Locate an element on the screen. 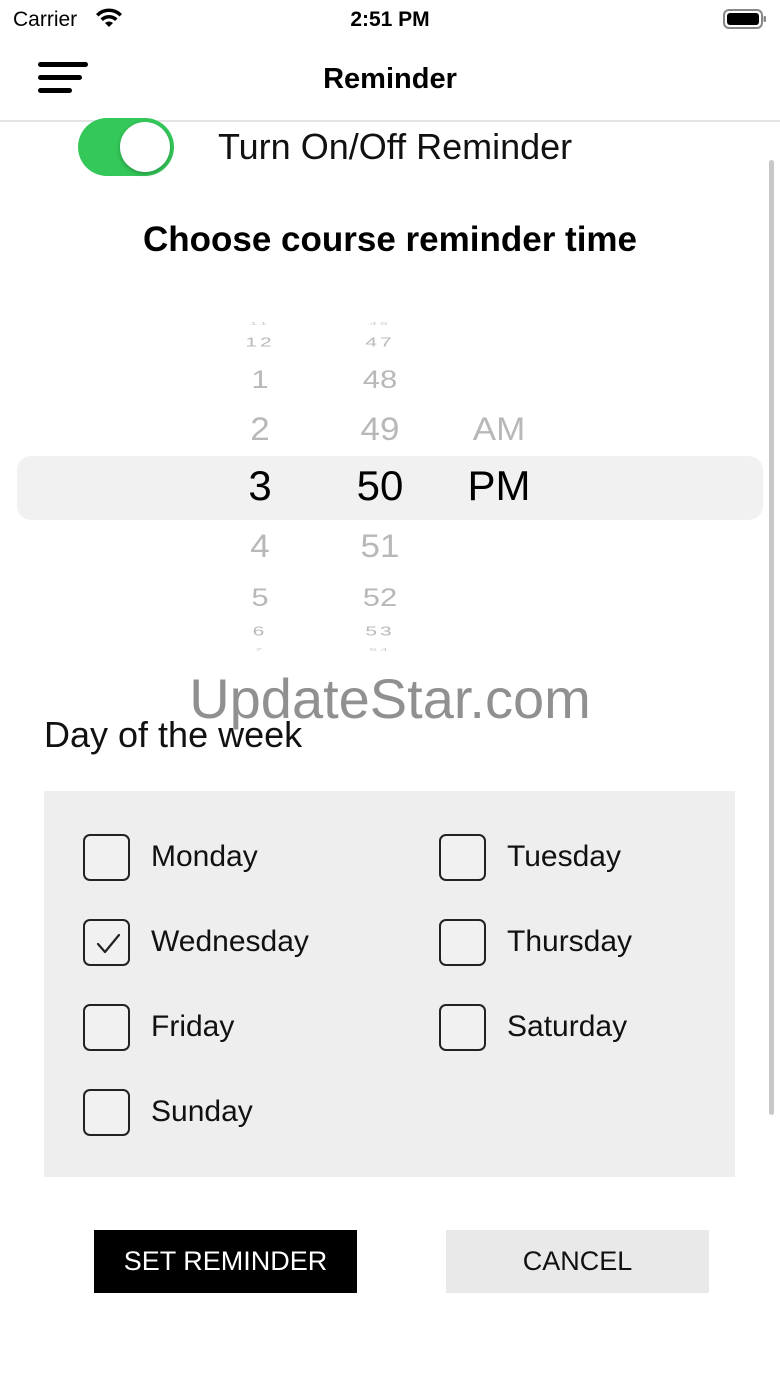 This screenshot has width=780, height=1387. day-option-sunday: Sunday is located at coordinates (168, 1112).